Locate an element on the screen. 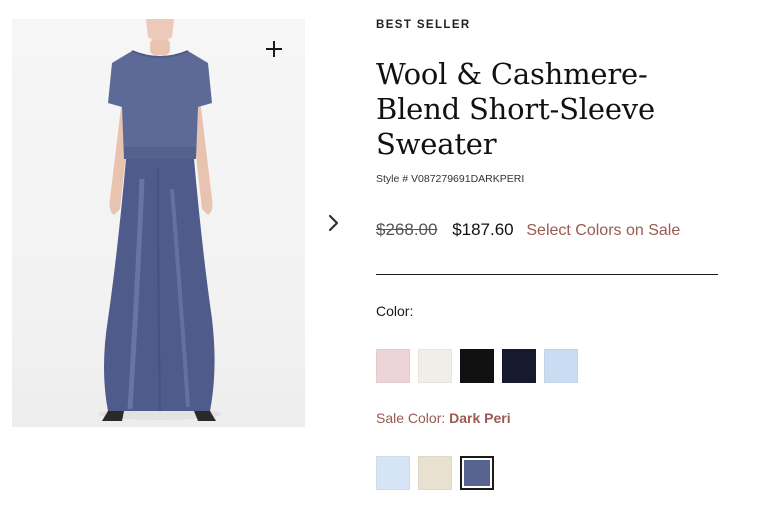 Image resolution: width=757 pixels, height=510 pixels. color-swatch-black is located at coordinates (477, 366).